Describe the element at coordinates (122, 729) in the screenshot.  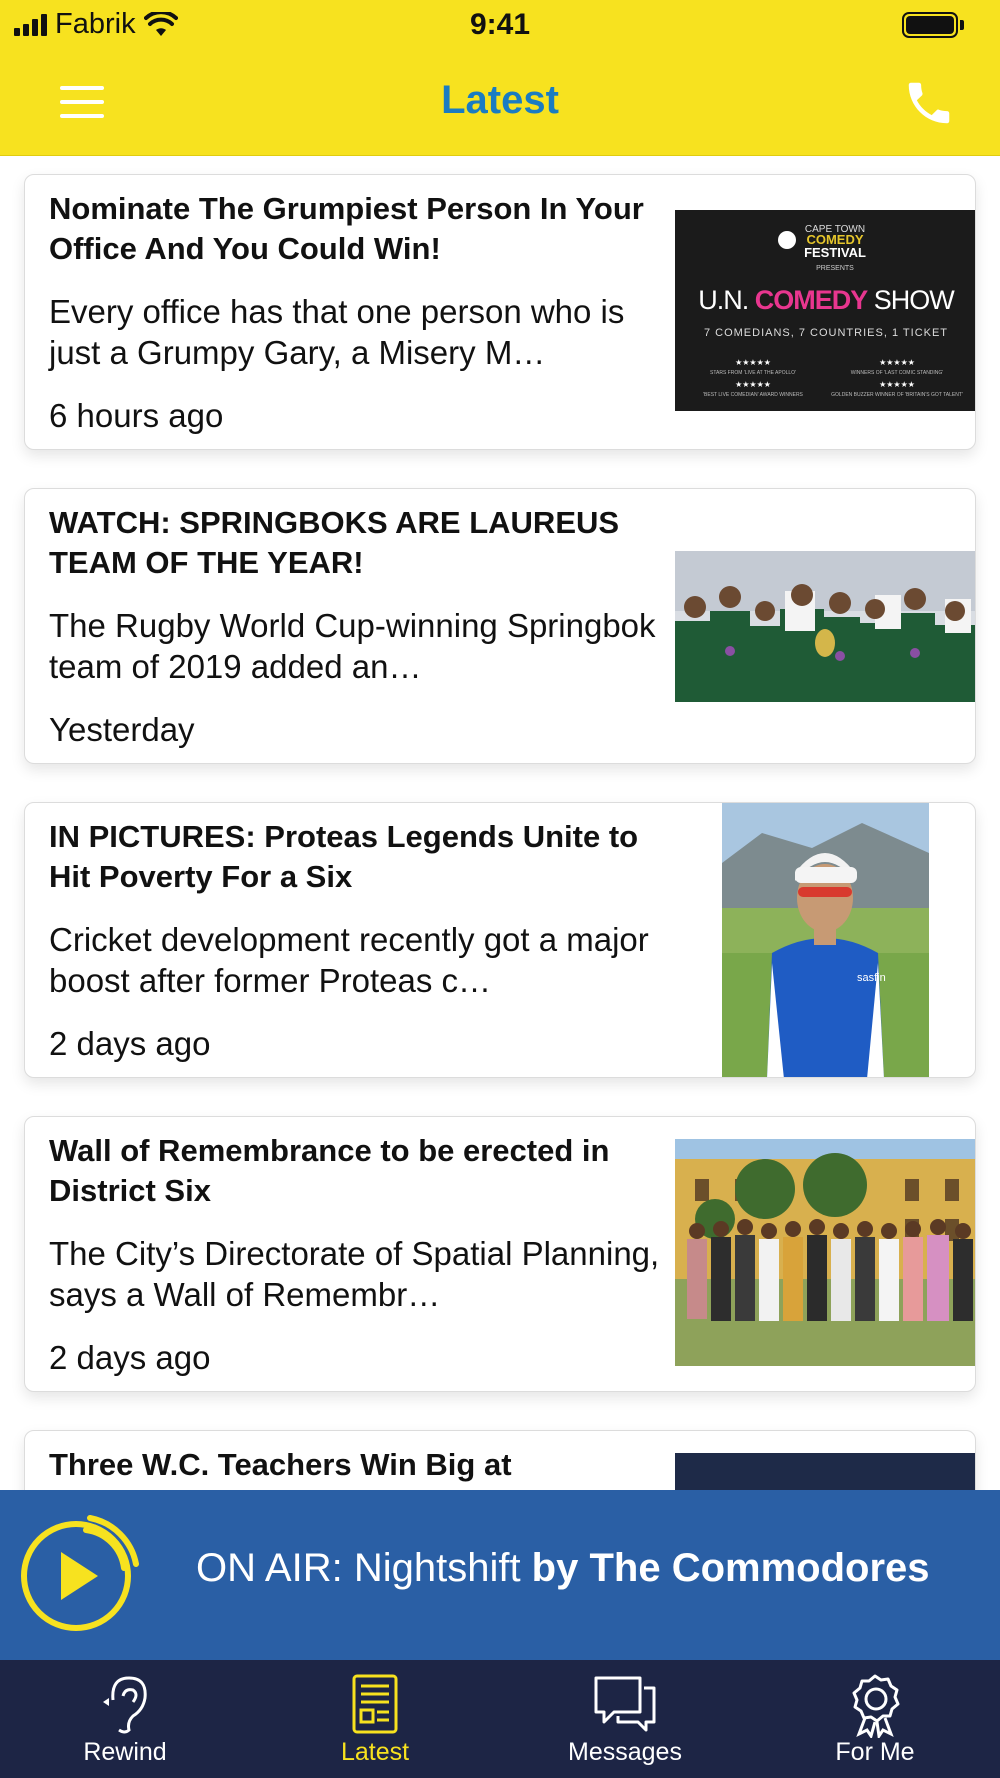
I see `article-time: Yesterday` at that location.